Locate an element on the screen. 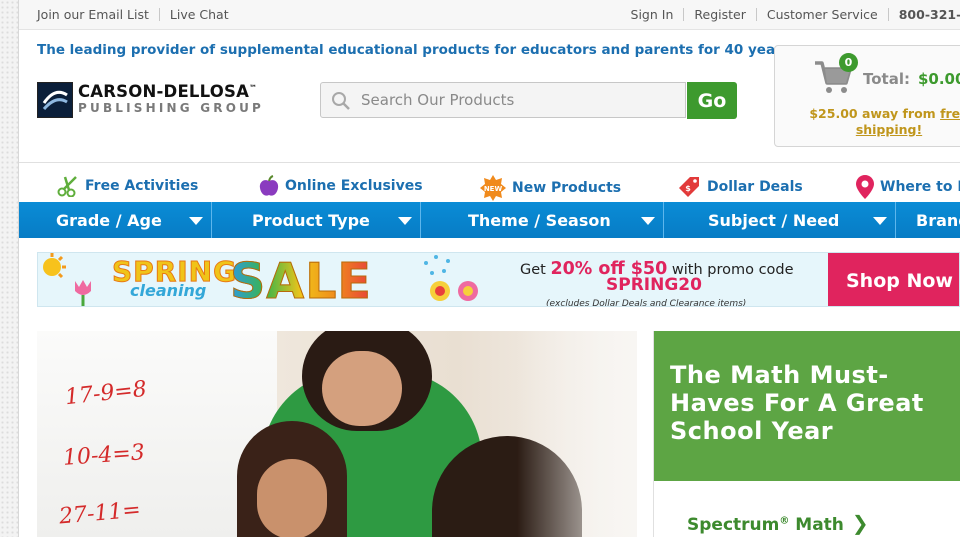  new-badge-icon: NEW is located at coordinates (493, 188).